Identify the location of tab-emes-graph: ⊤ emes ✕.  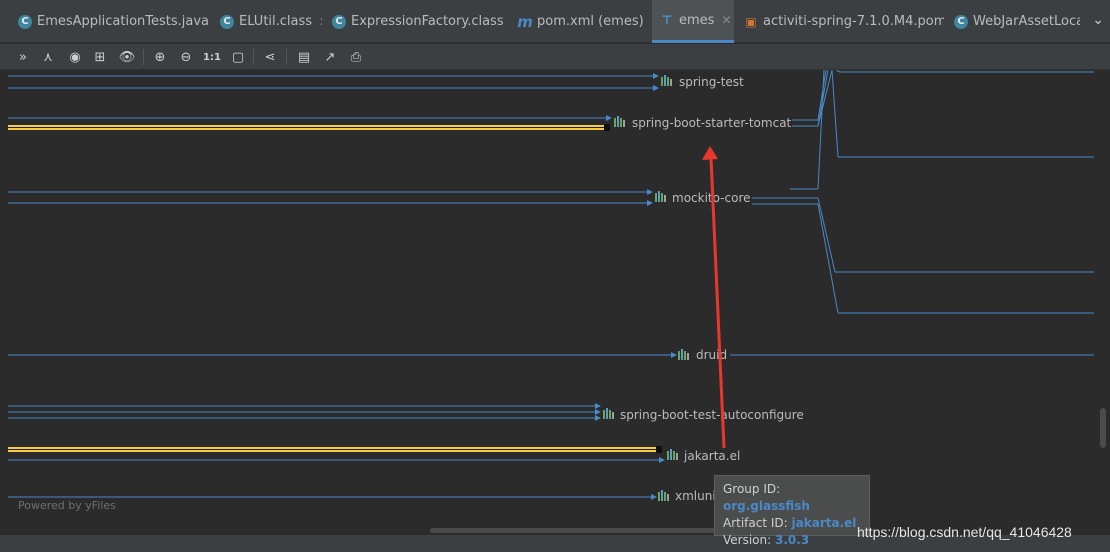
(693, 21).